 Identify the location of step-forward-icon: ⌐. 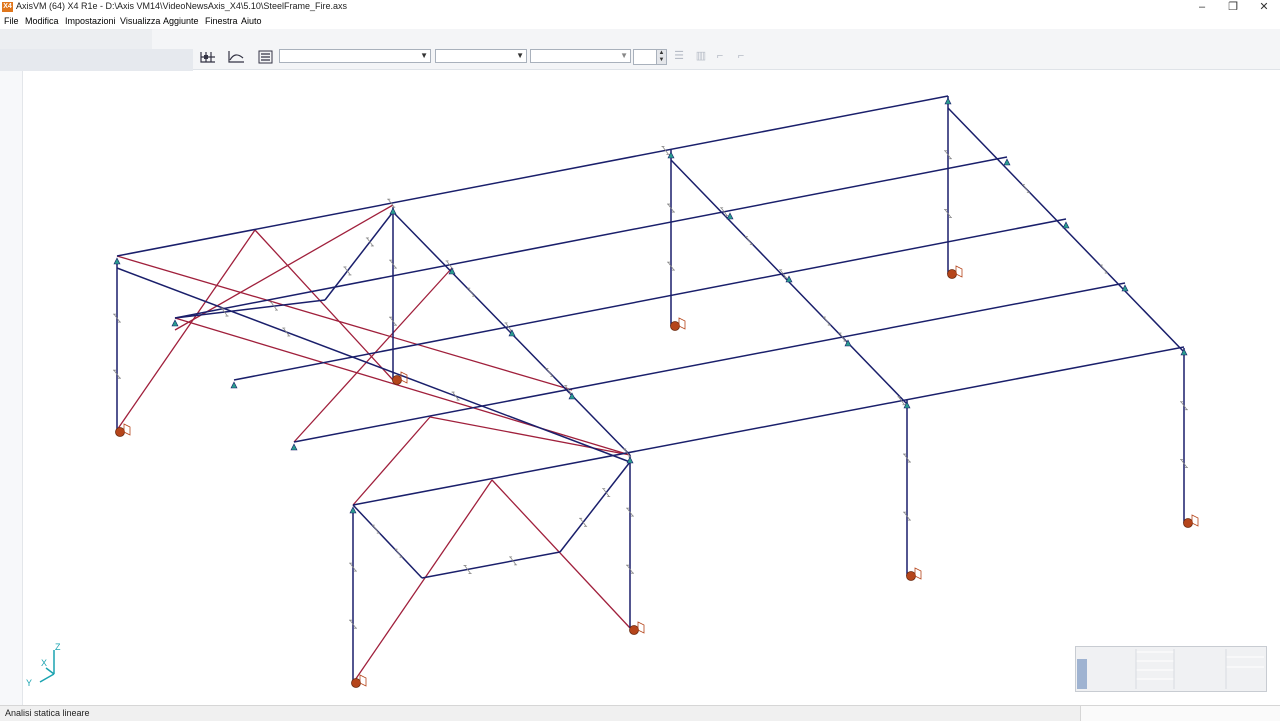
(741, 56).